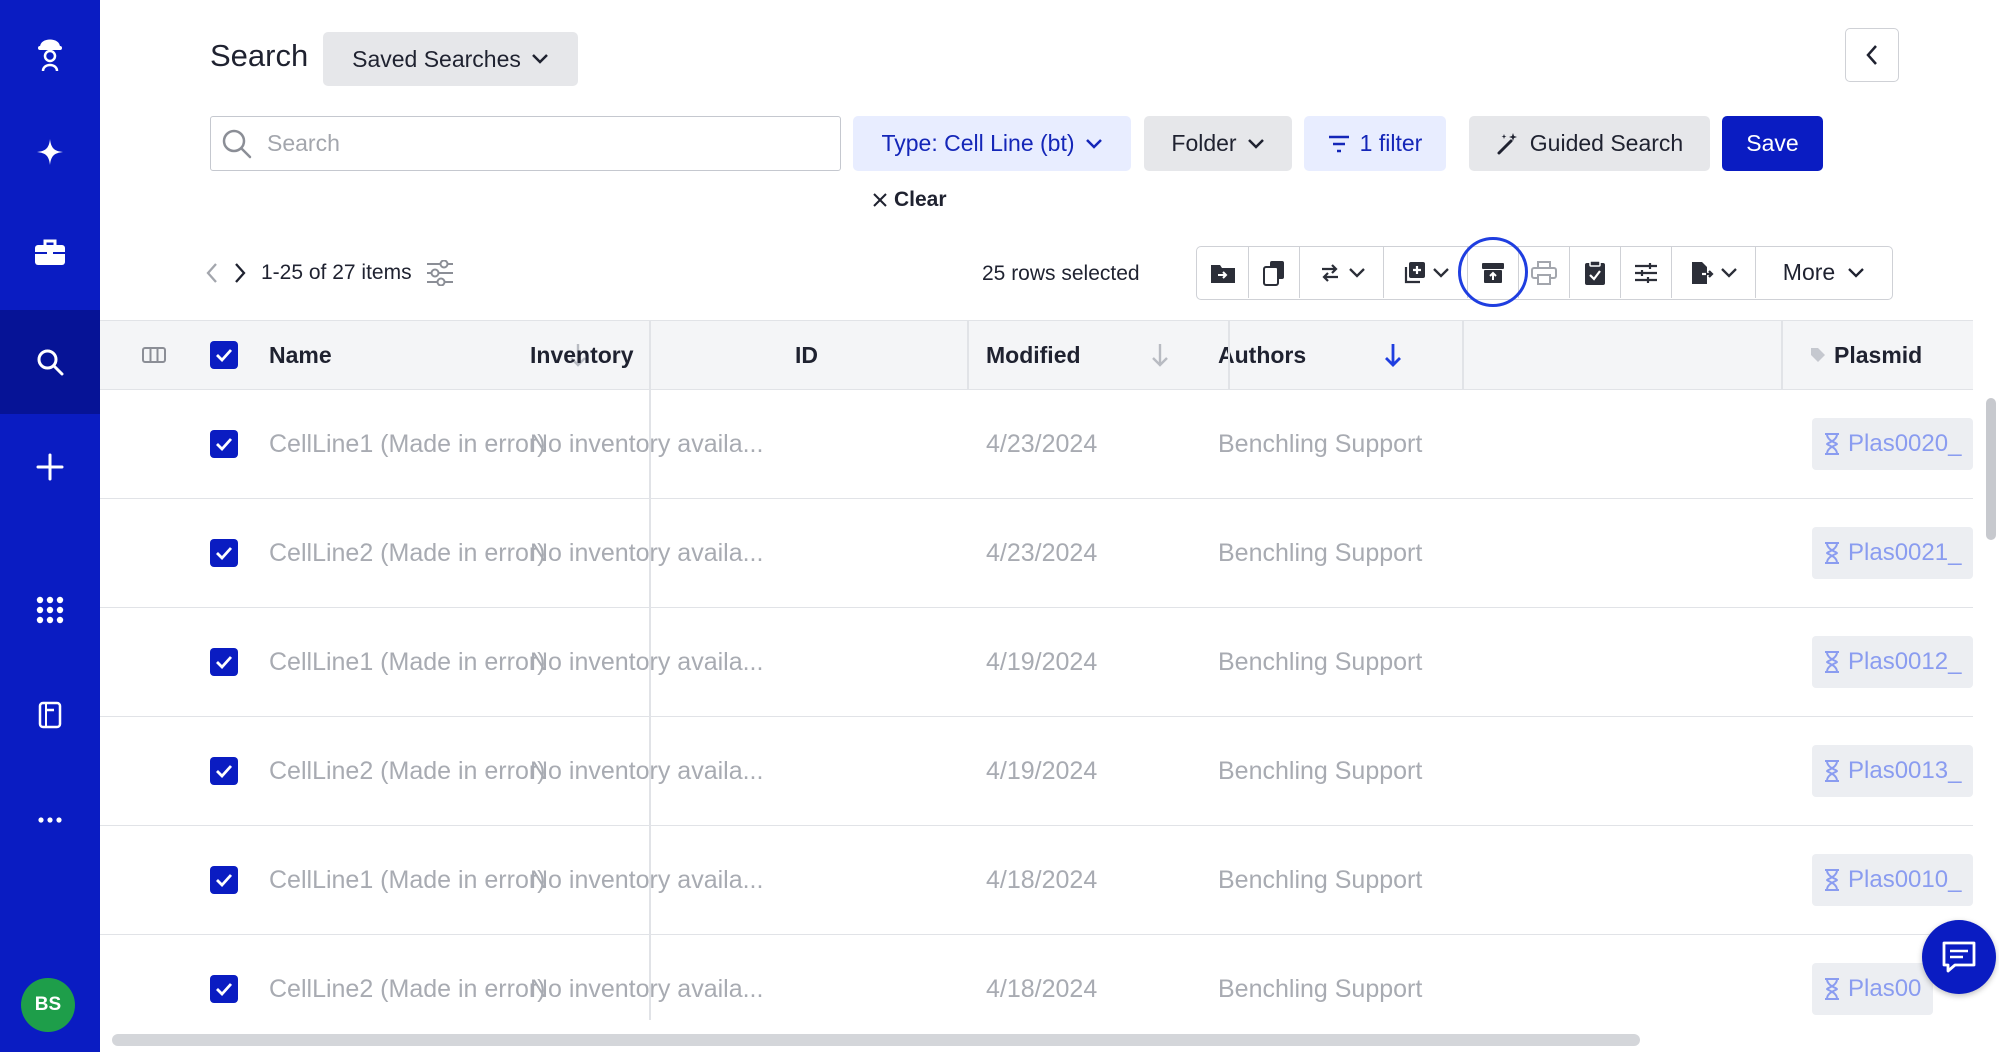  I want to click on notebook-icon, so click(50, 715).